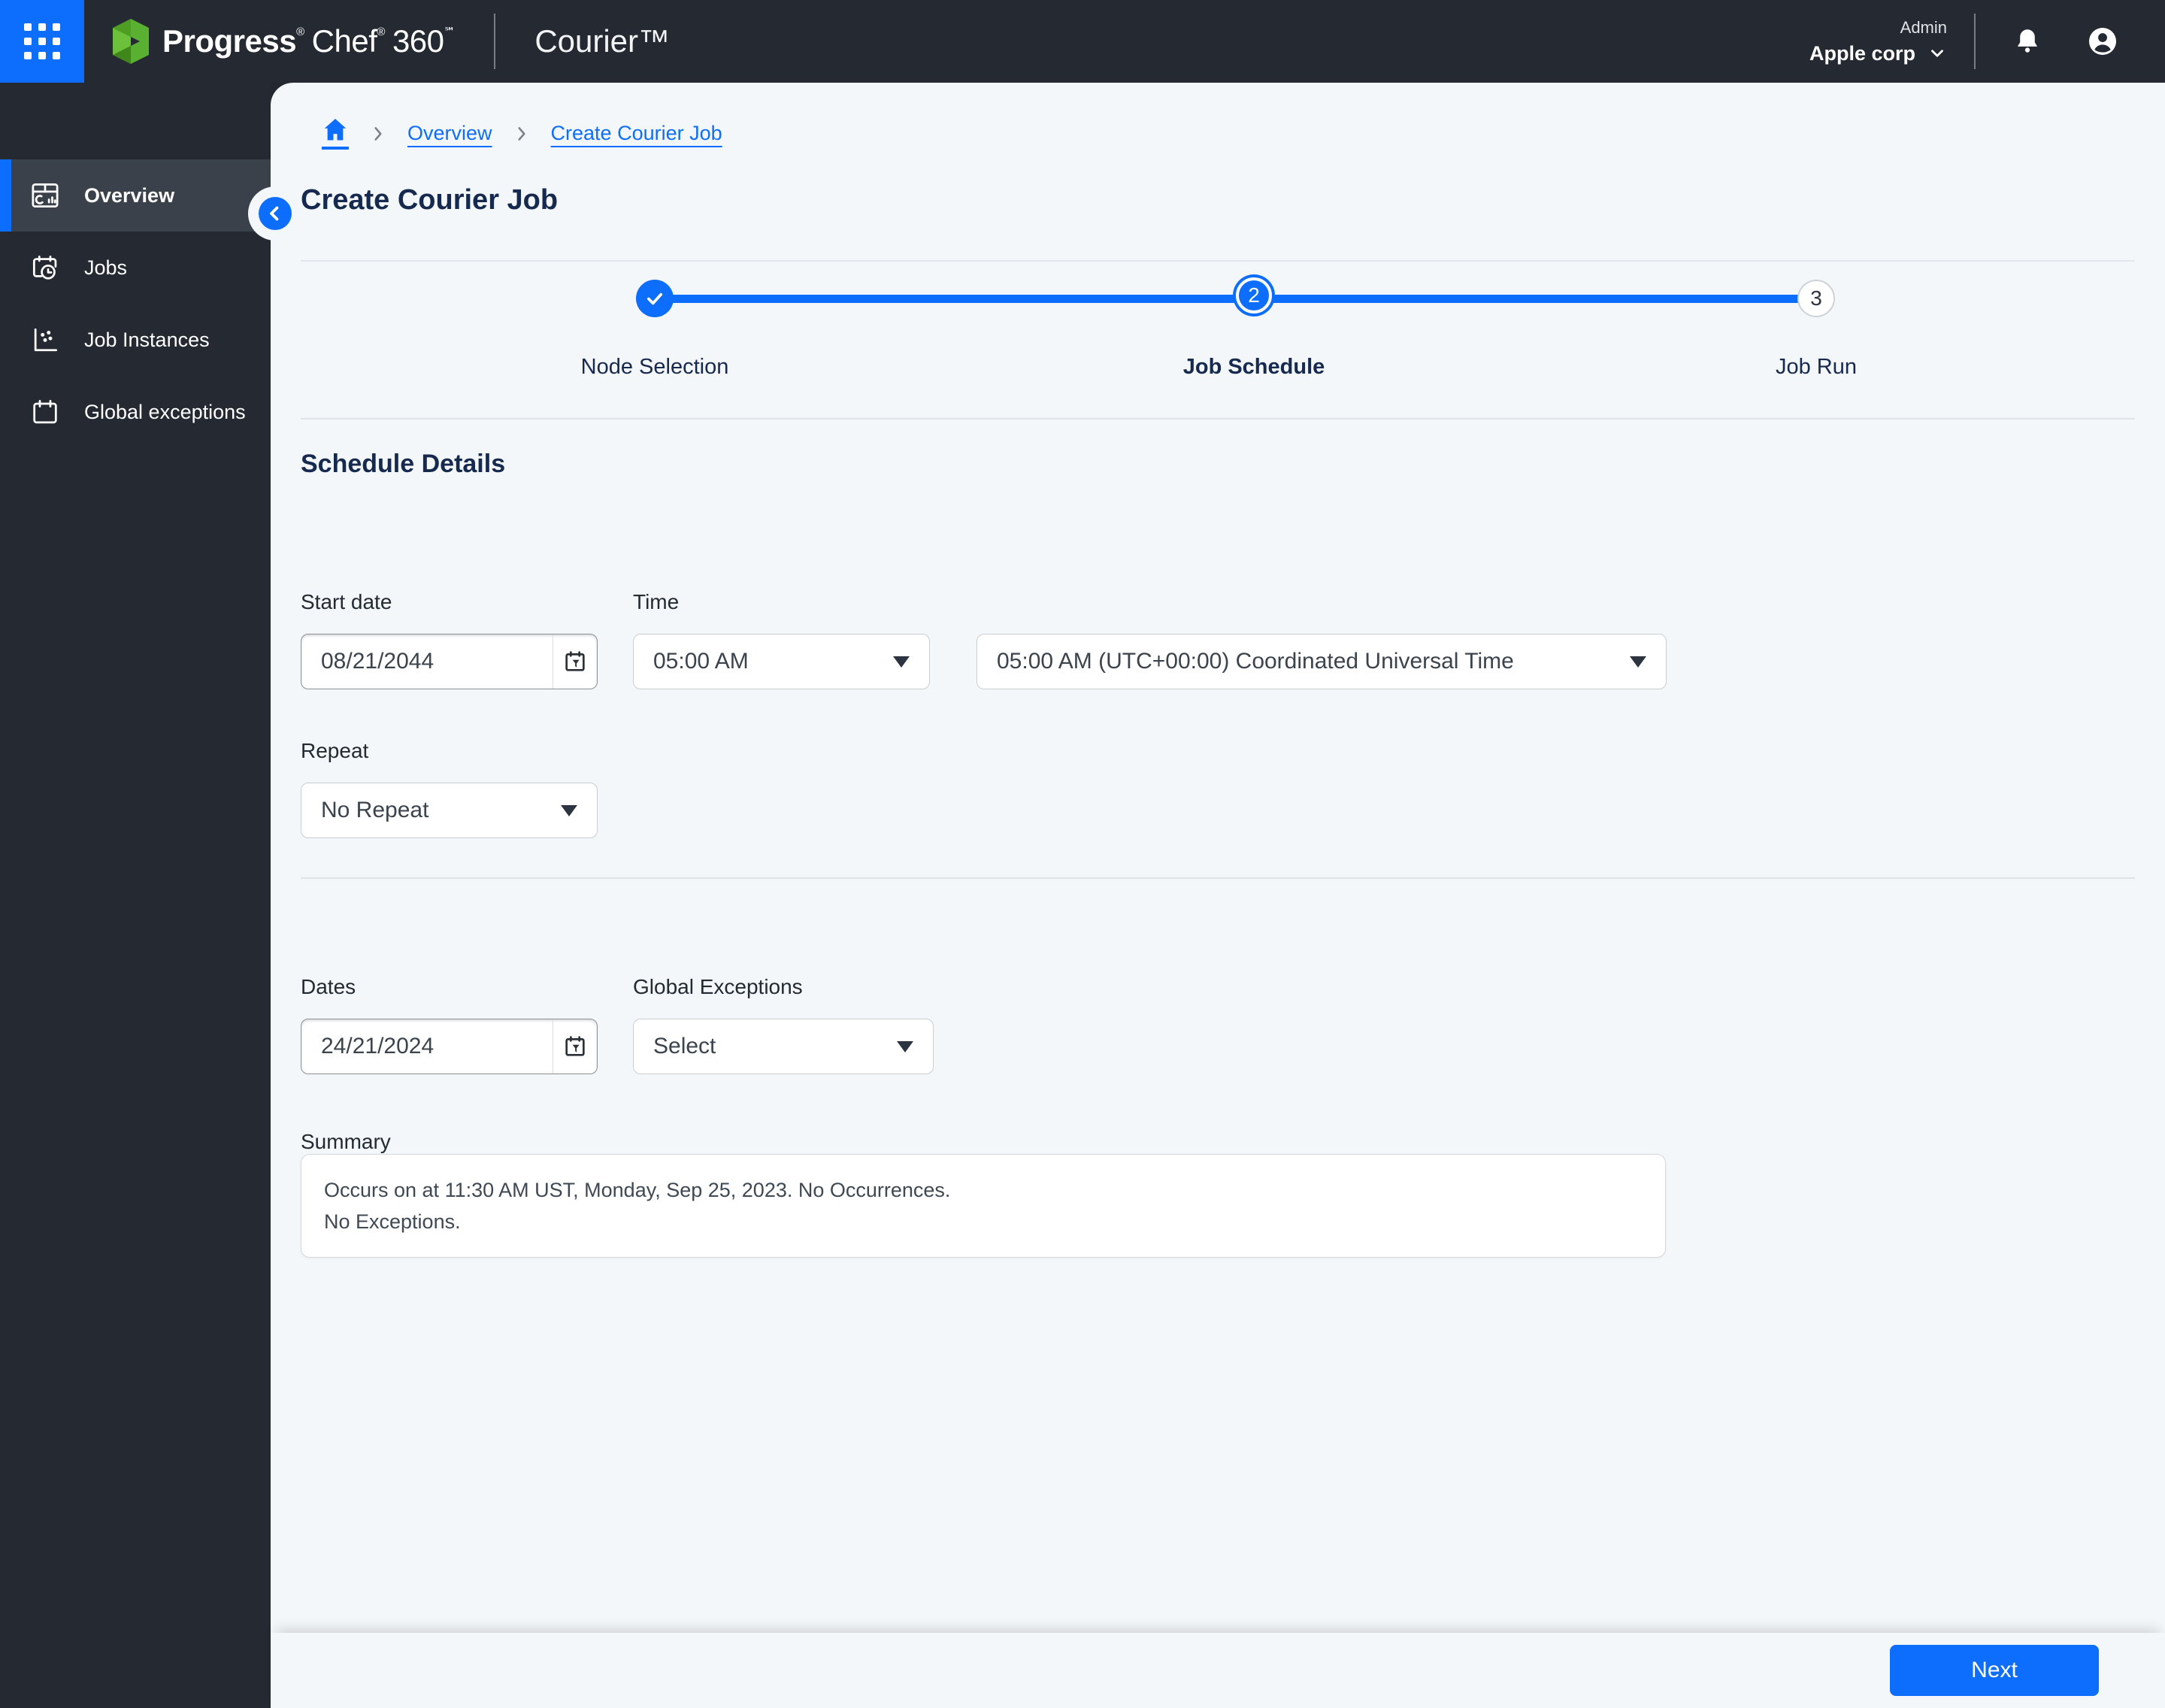 This screenshot has width=2165, height=1708. What do you see at coordinates (328, 986) in the screenshot?
I see `dates-label: Dates` at bounding box center [328, 986].